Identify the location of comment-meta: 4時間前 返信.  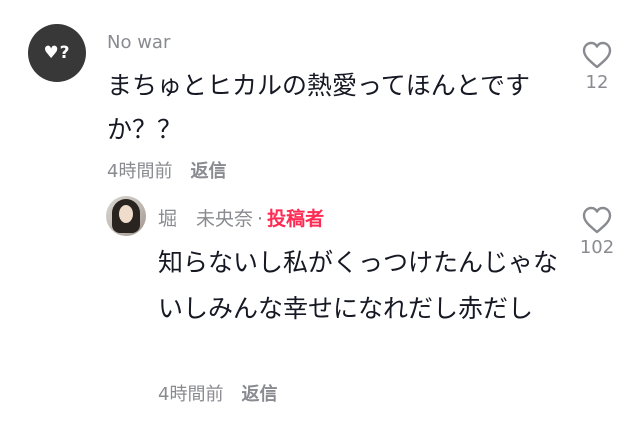
(166, 170).